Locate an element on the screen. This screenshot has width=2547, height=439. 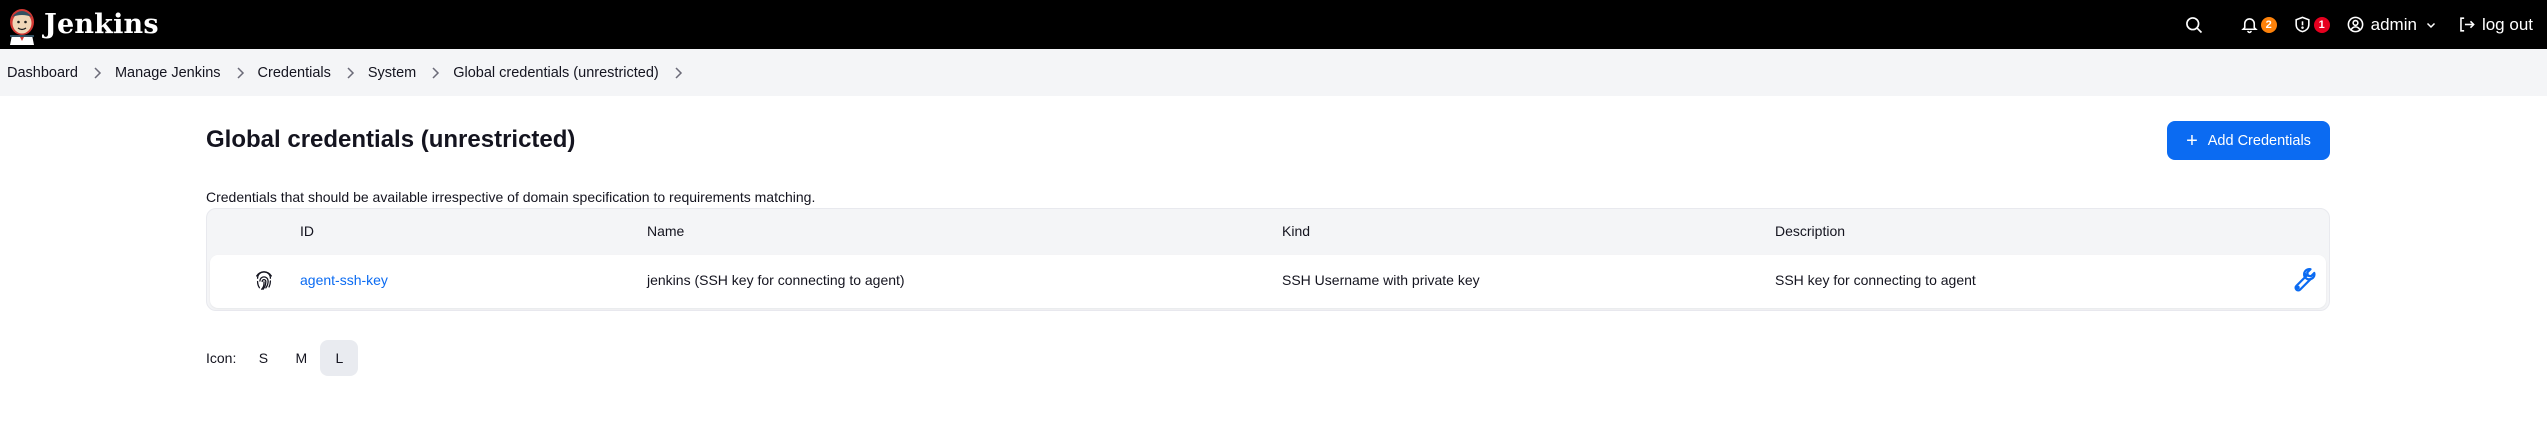
breadcrumb-dashboard: Dashboard is located at coordinates (42, 73).